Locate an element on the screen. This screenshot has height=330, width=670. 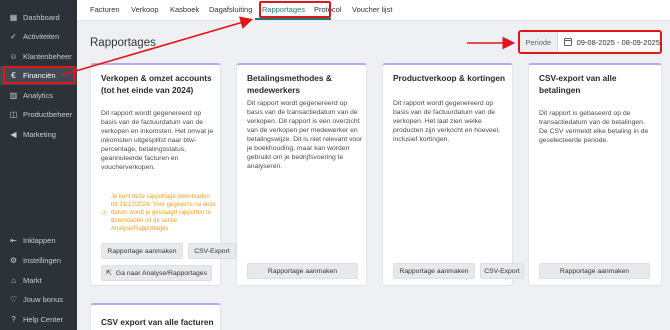
card-title: Betalingsmethodes & medewerkers is located at coordinates (289, 84).